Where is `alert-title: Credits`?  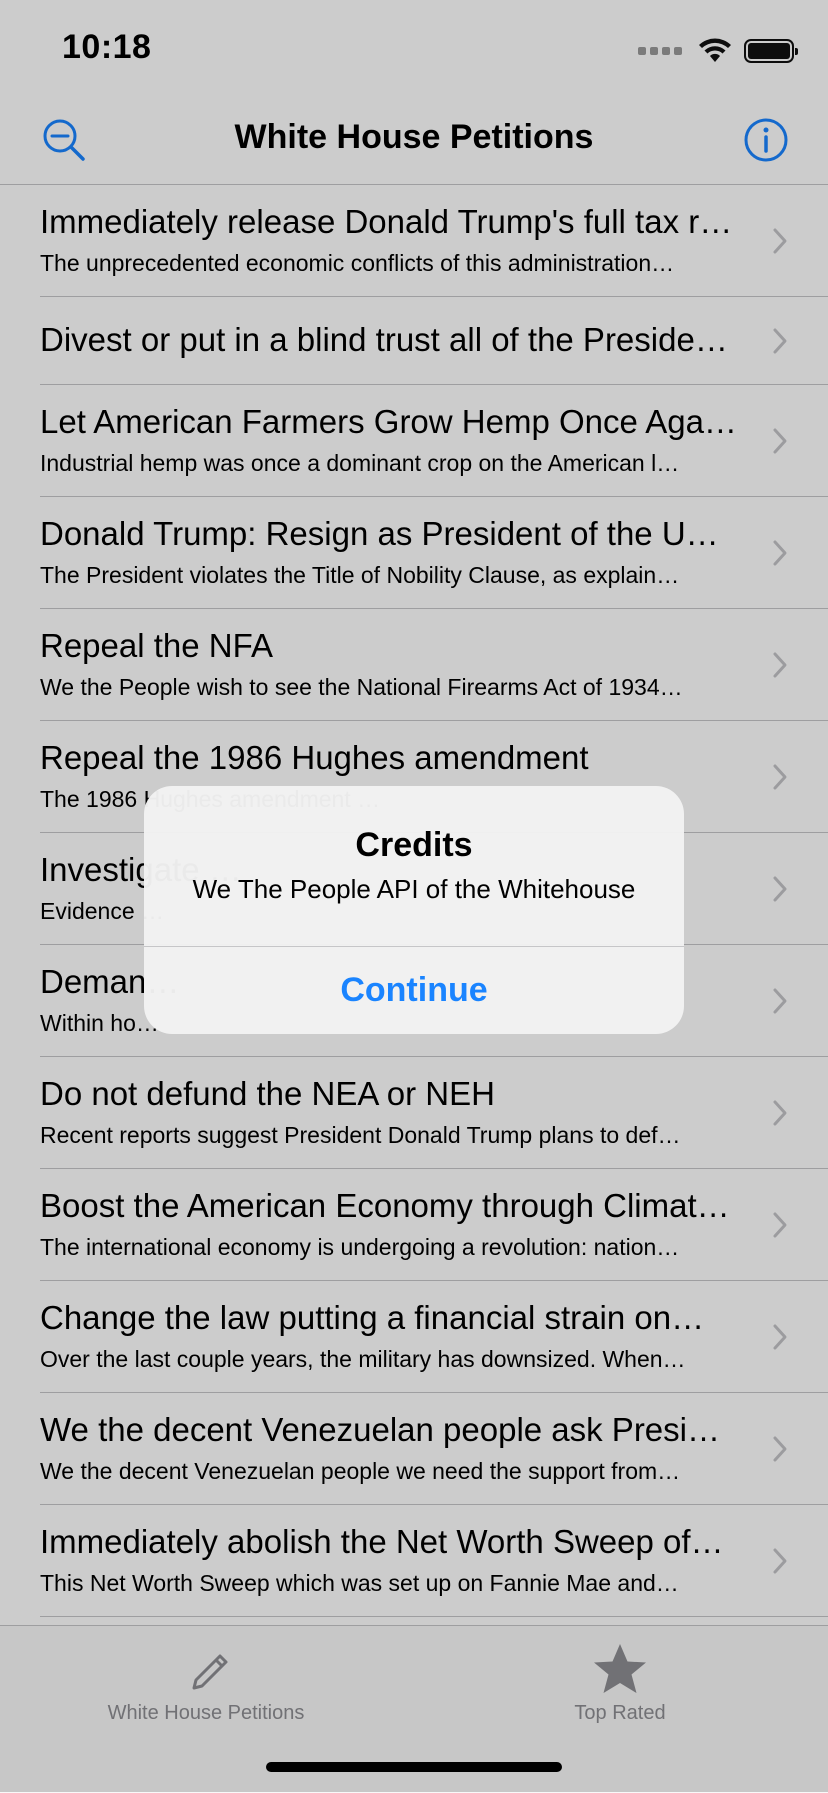 alert-title: Credits is located at coordinates (414, 845).